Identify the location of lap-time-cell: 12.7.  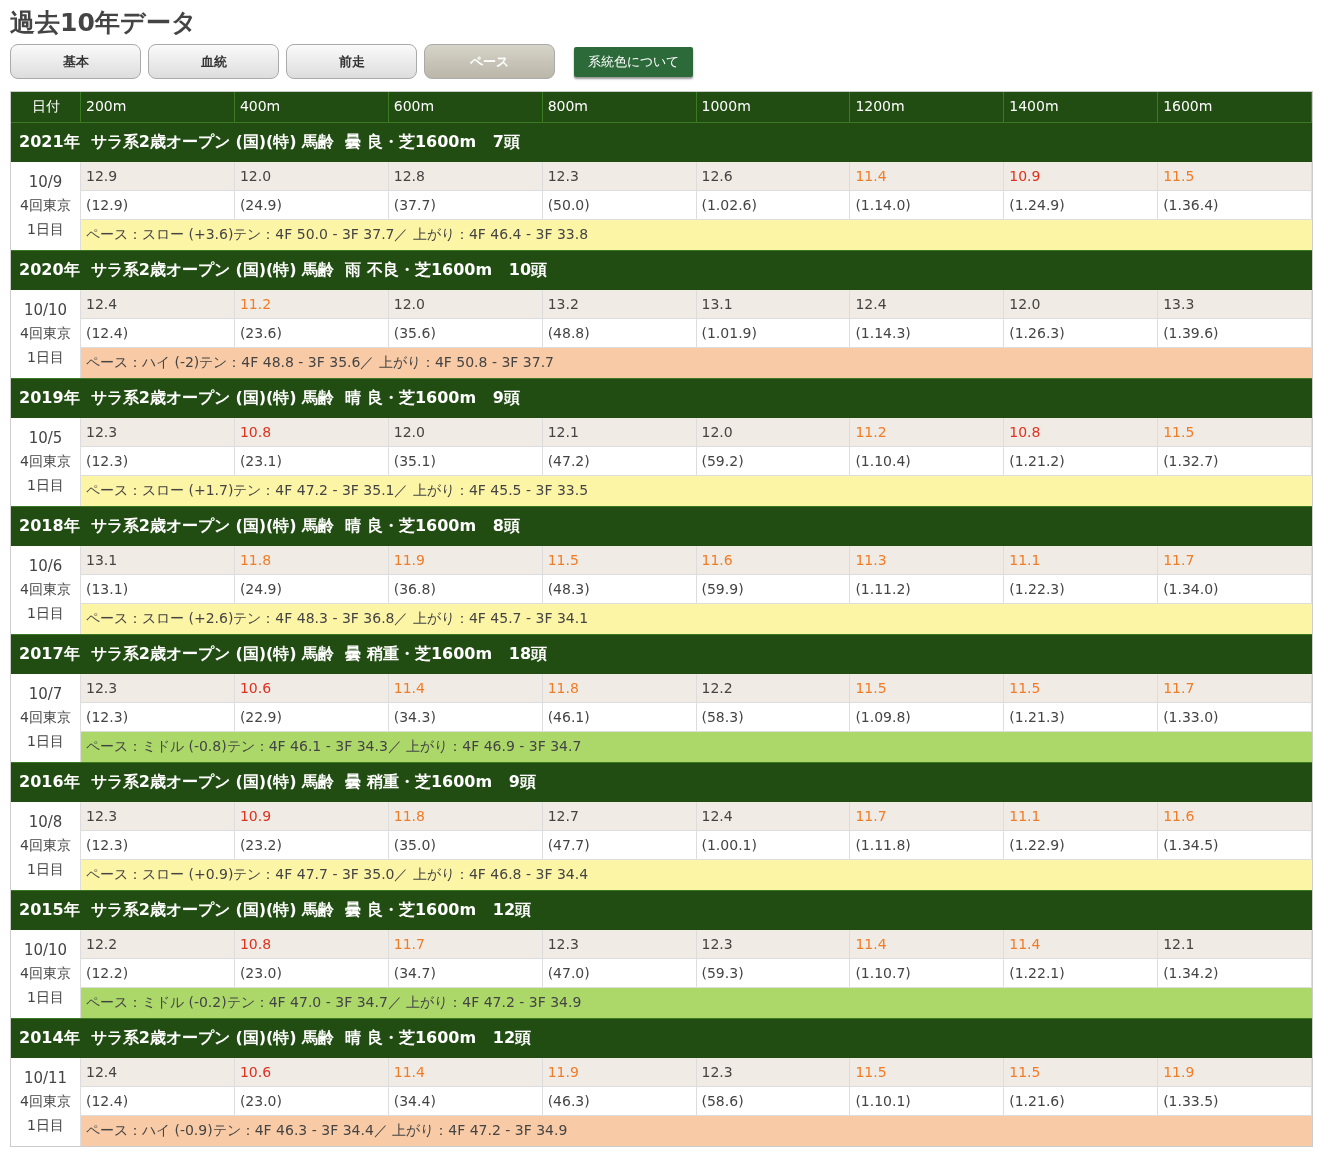
(619, 816).